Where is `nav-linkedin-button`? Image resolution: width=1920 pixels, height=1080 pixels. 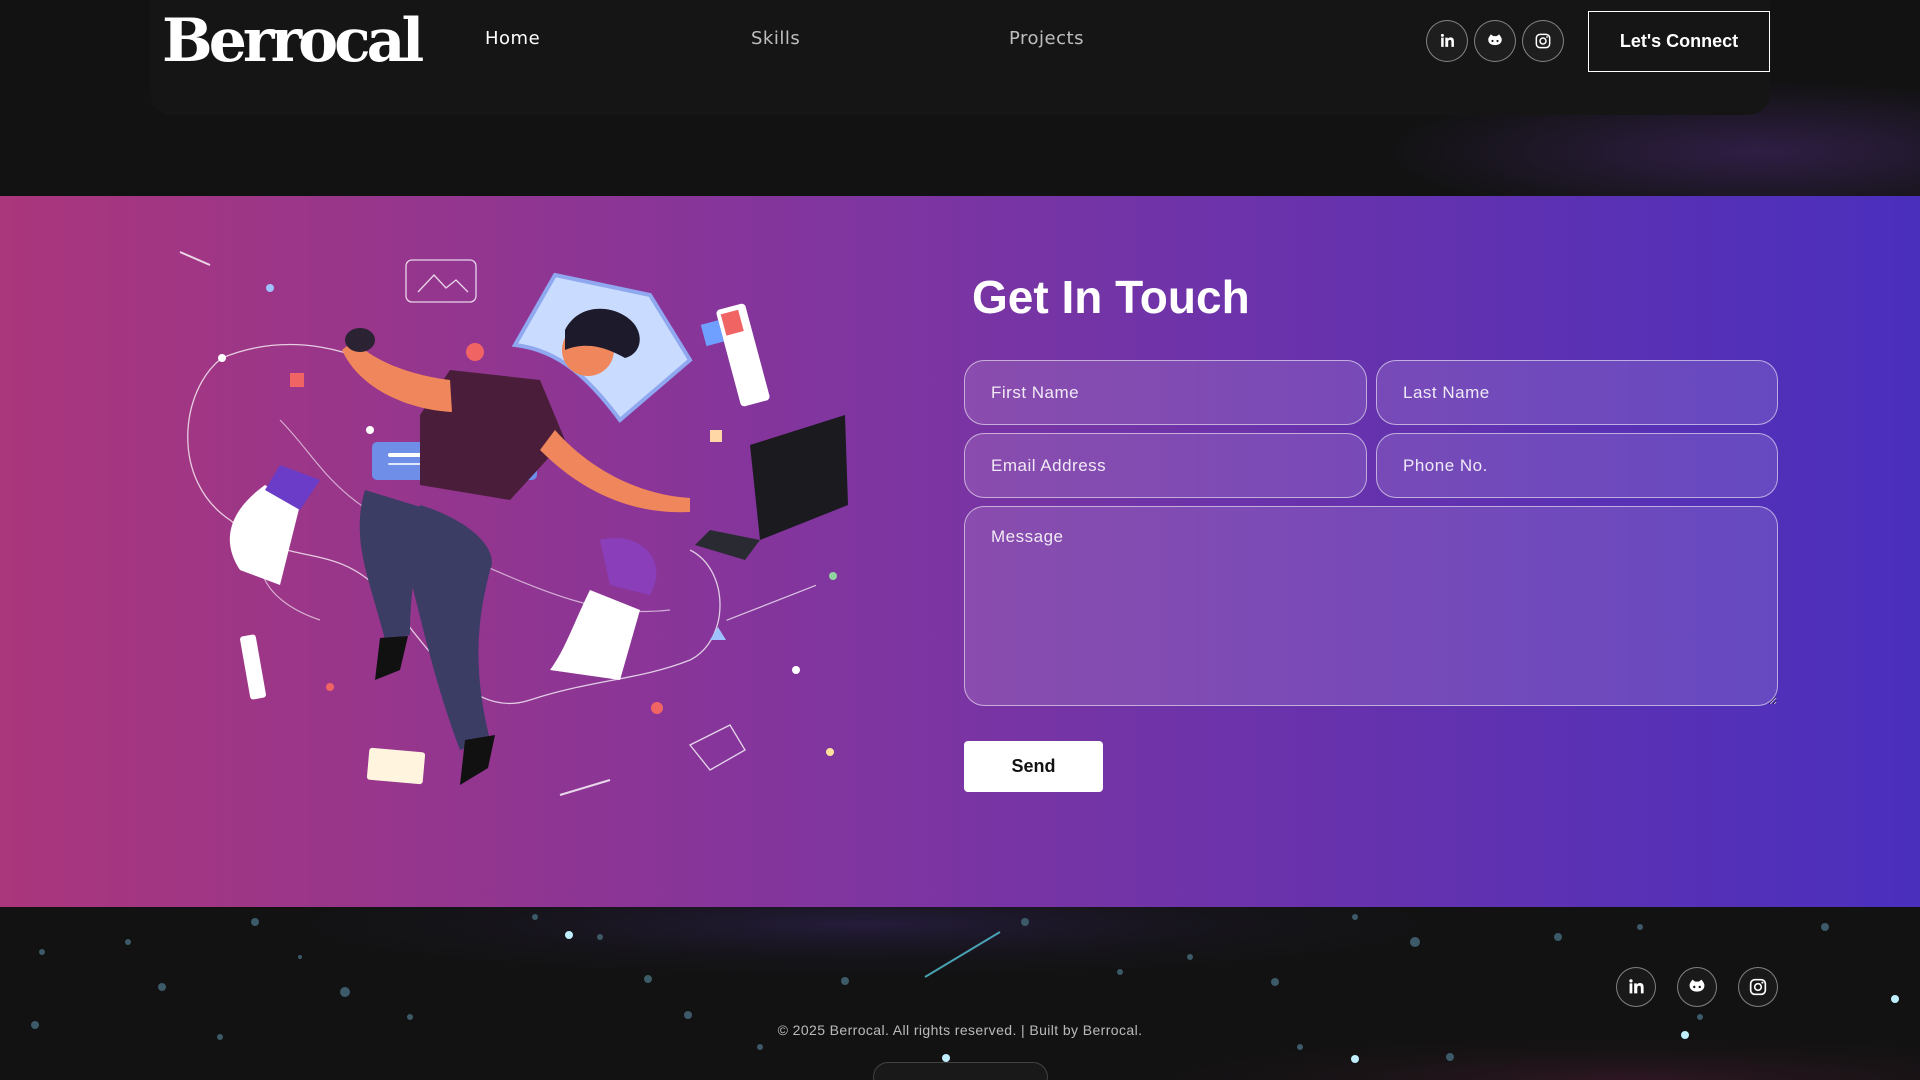
nav-linkedin-button is located at coordinates (1447, 41).